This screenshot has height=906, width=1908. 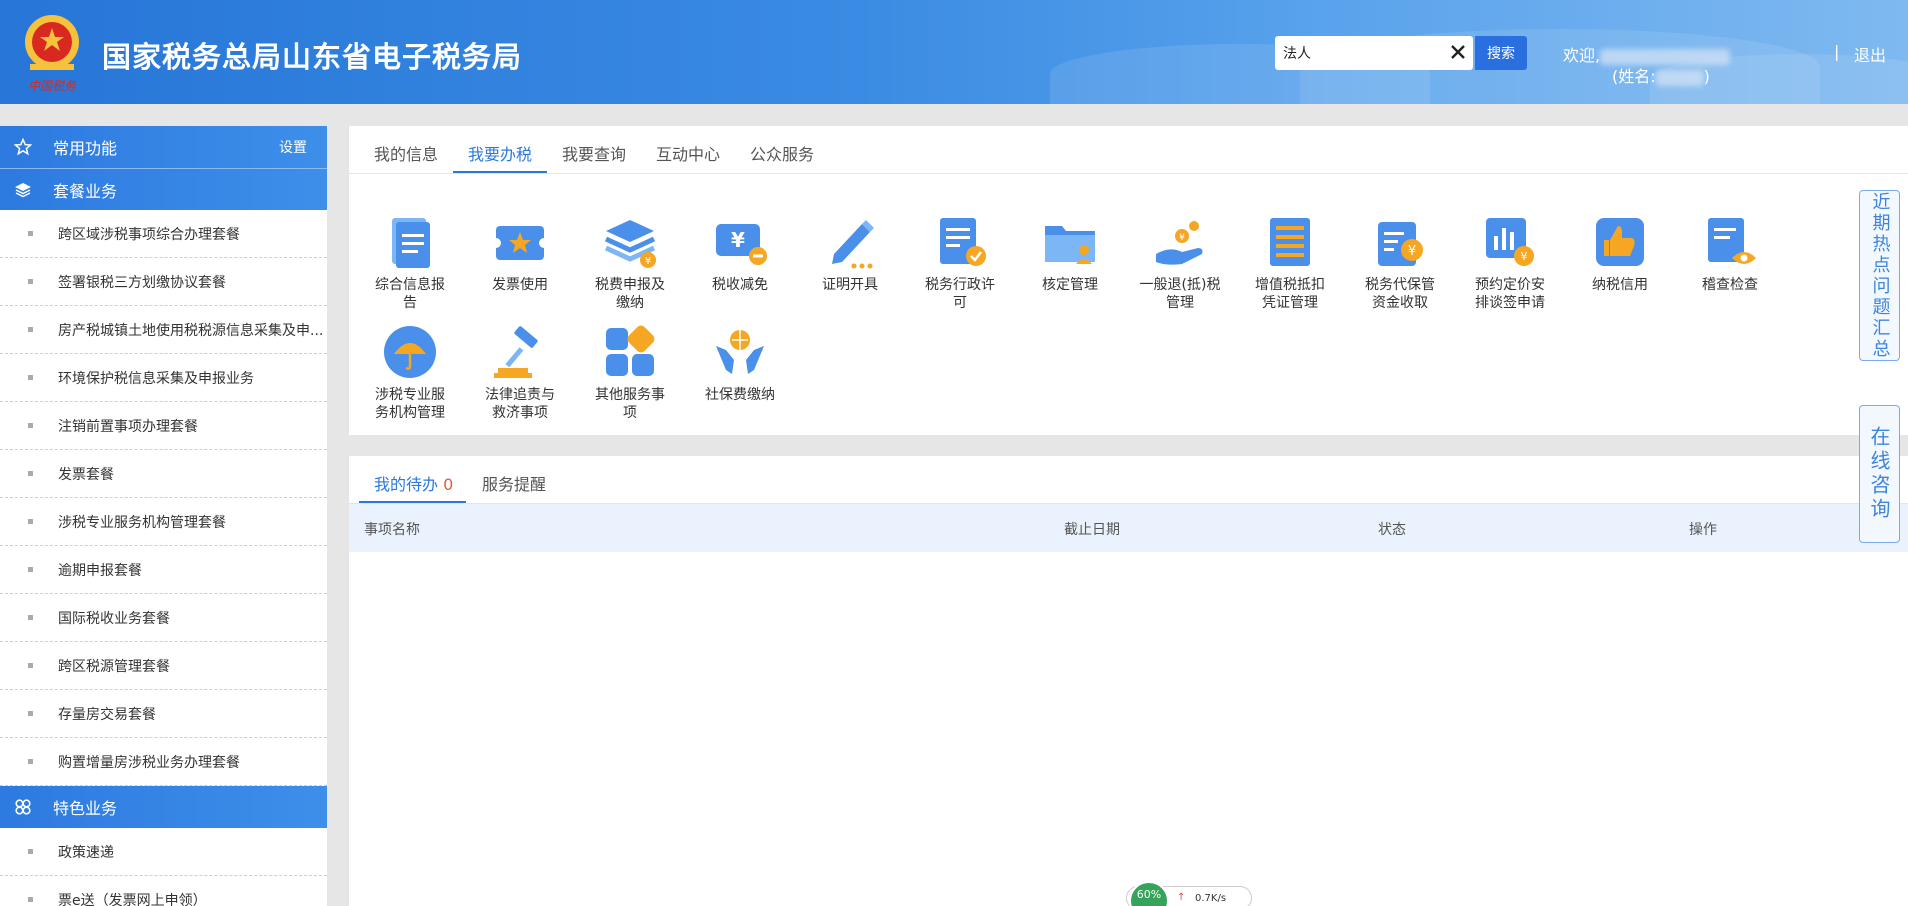 What do you see at coordinates (163, 147) in the screenshot?
I see `sidebar-common-functions: 常用功能 设置` at bounding box center [163, 147].